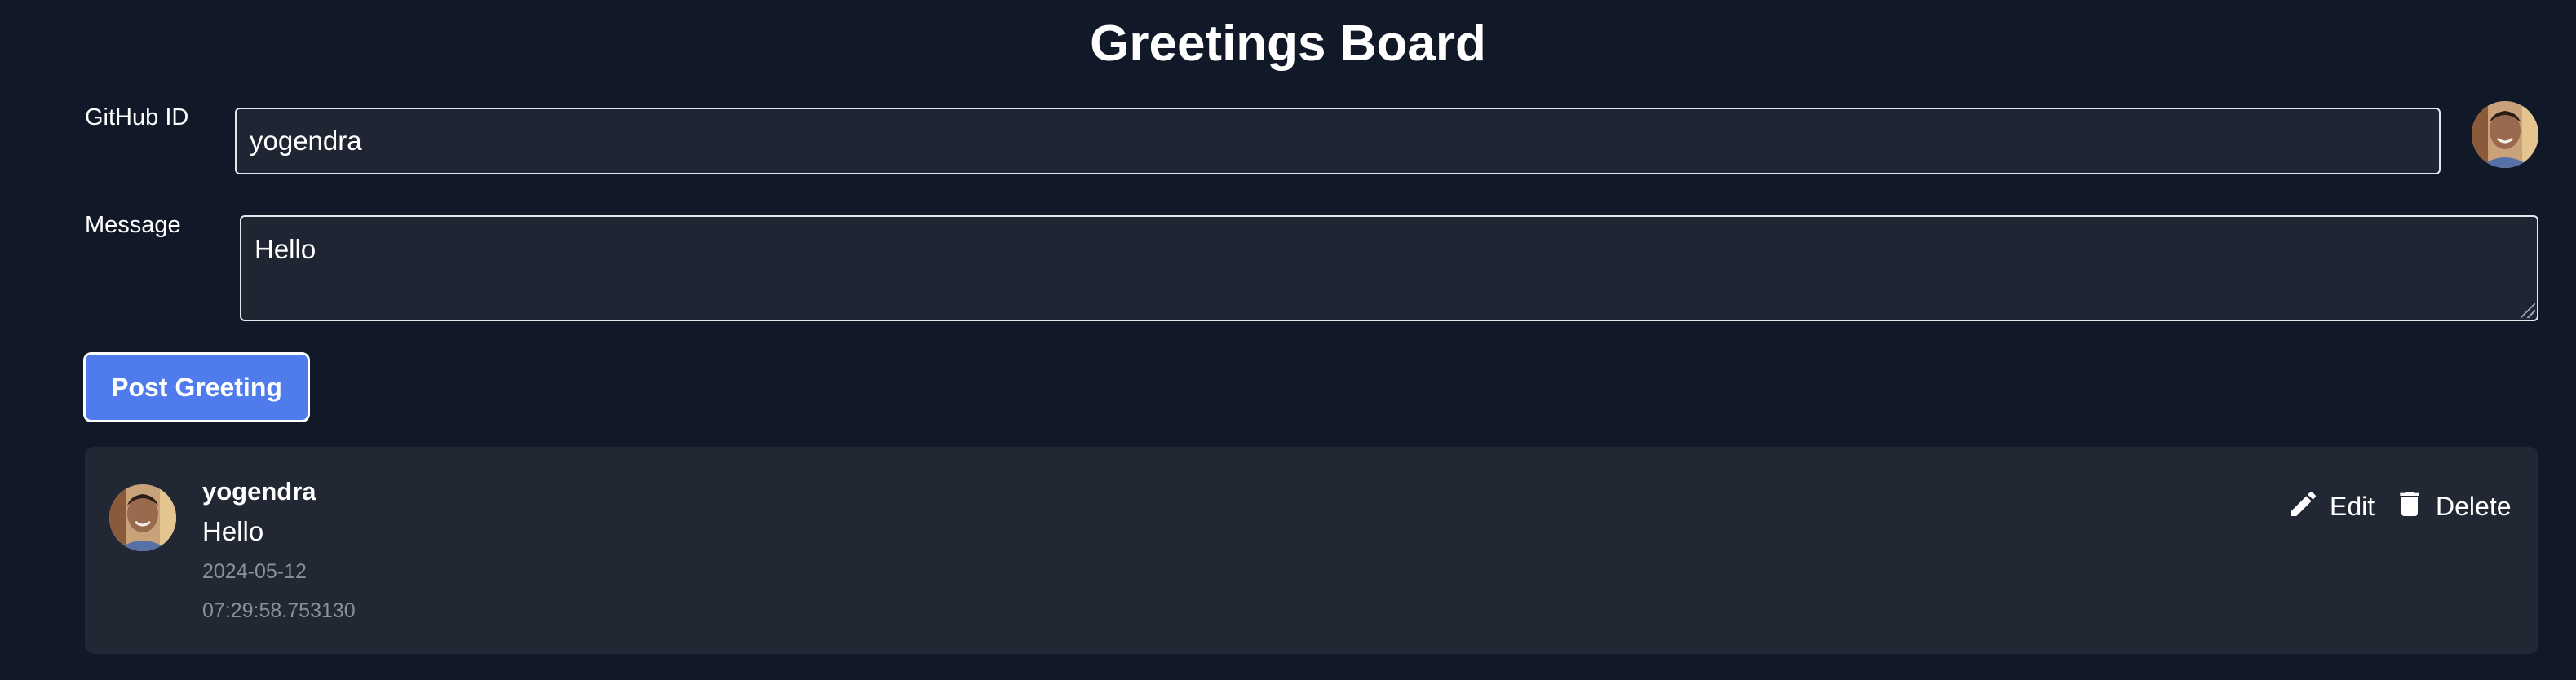  What do you see at coordinates (1288, 44) in the screenshot?
I see `page-title: Greetings Board` at bounding box center [1288, 44].